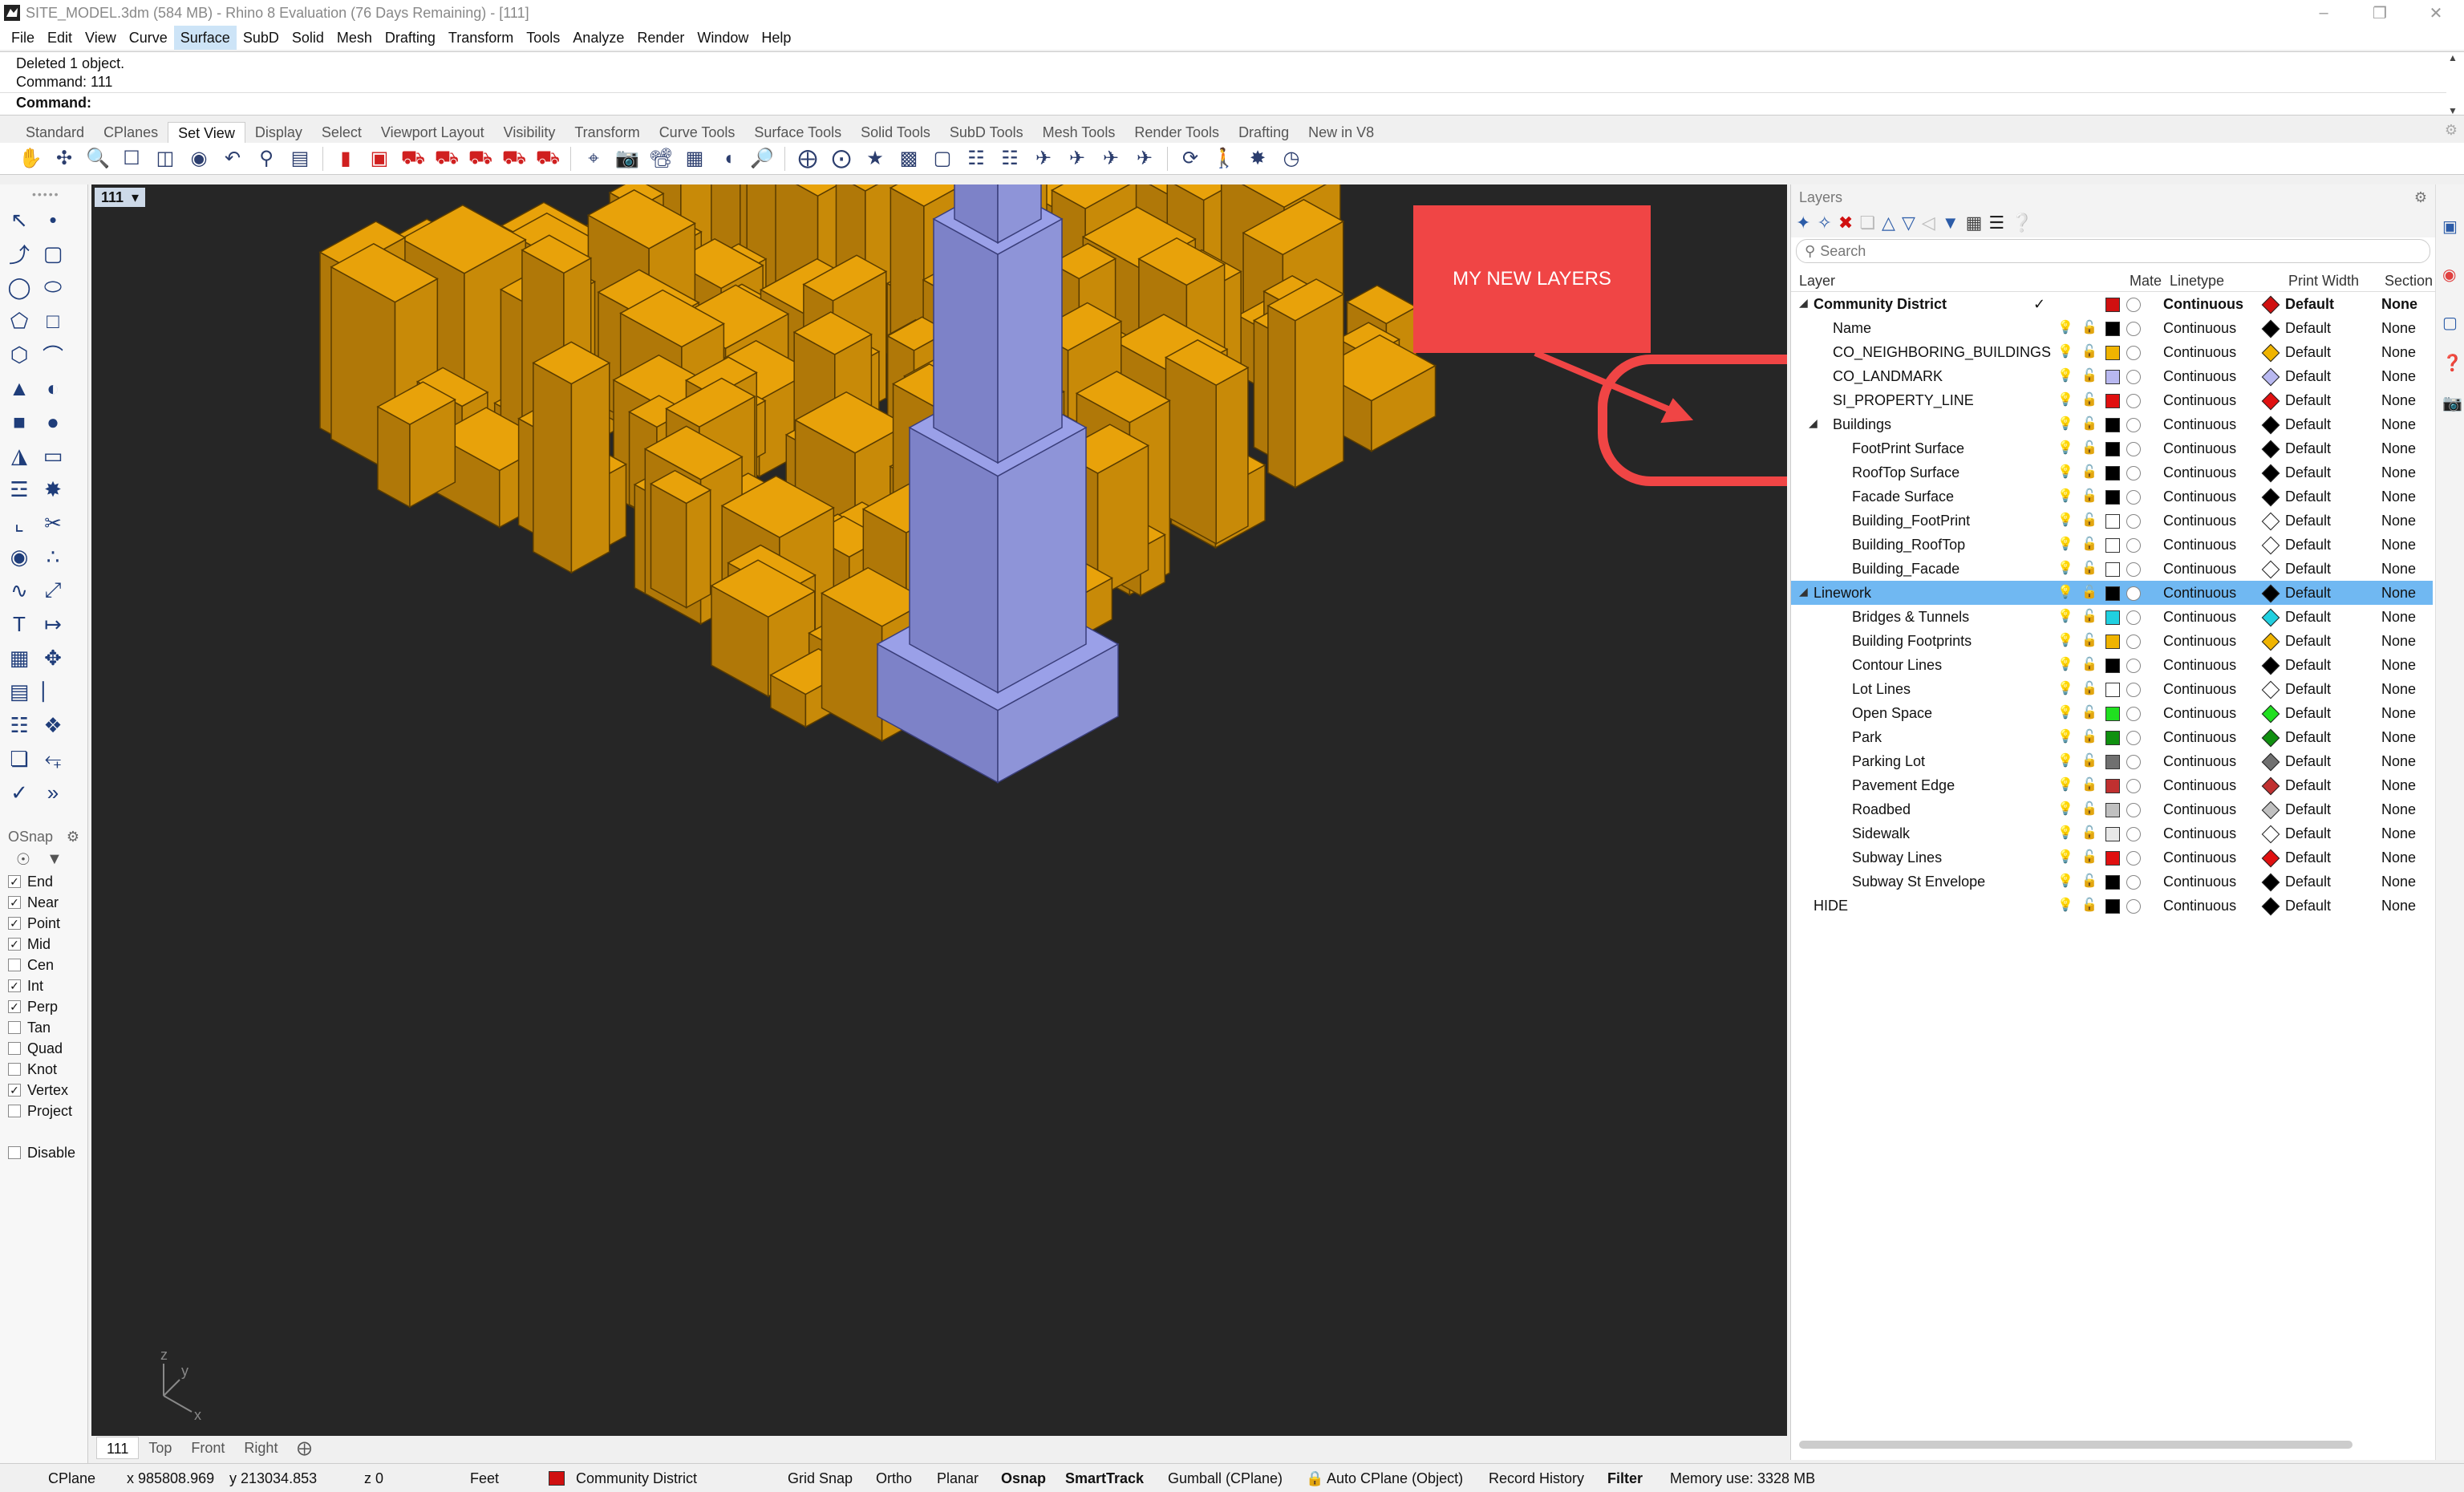  I want to click on tab-visibility: Visibility, so click(529, 132).